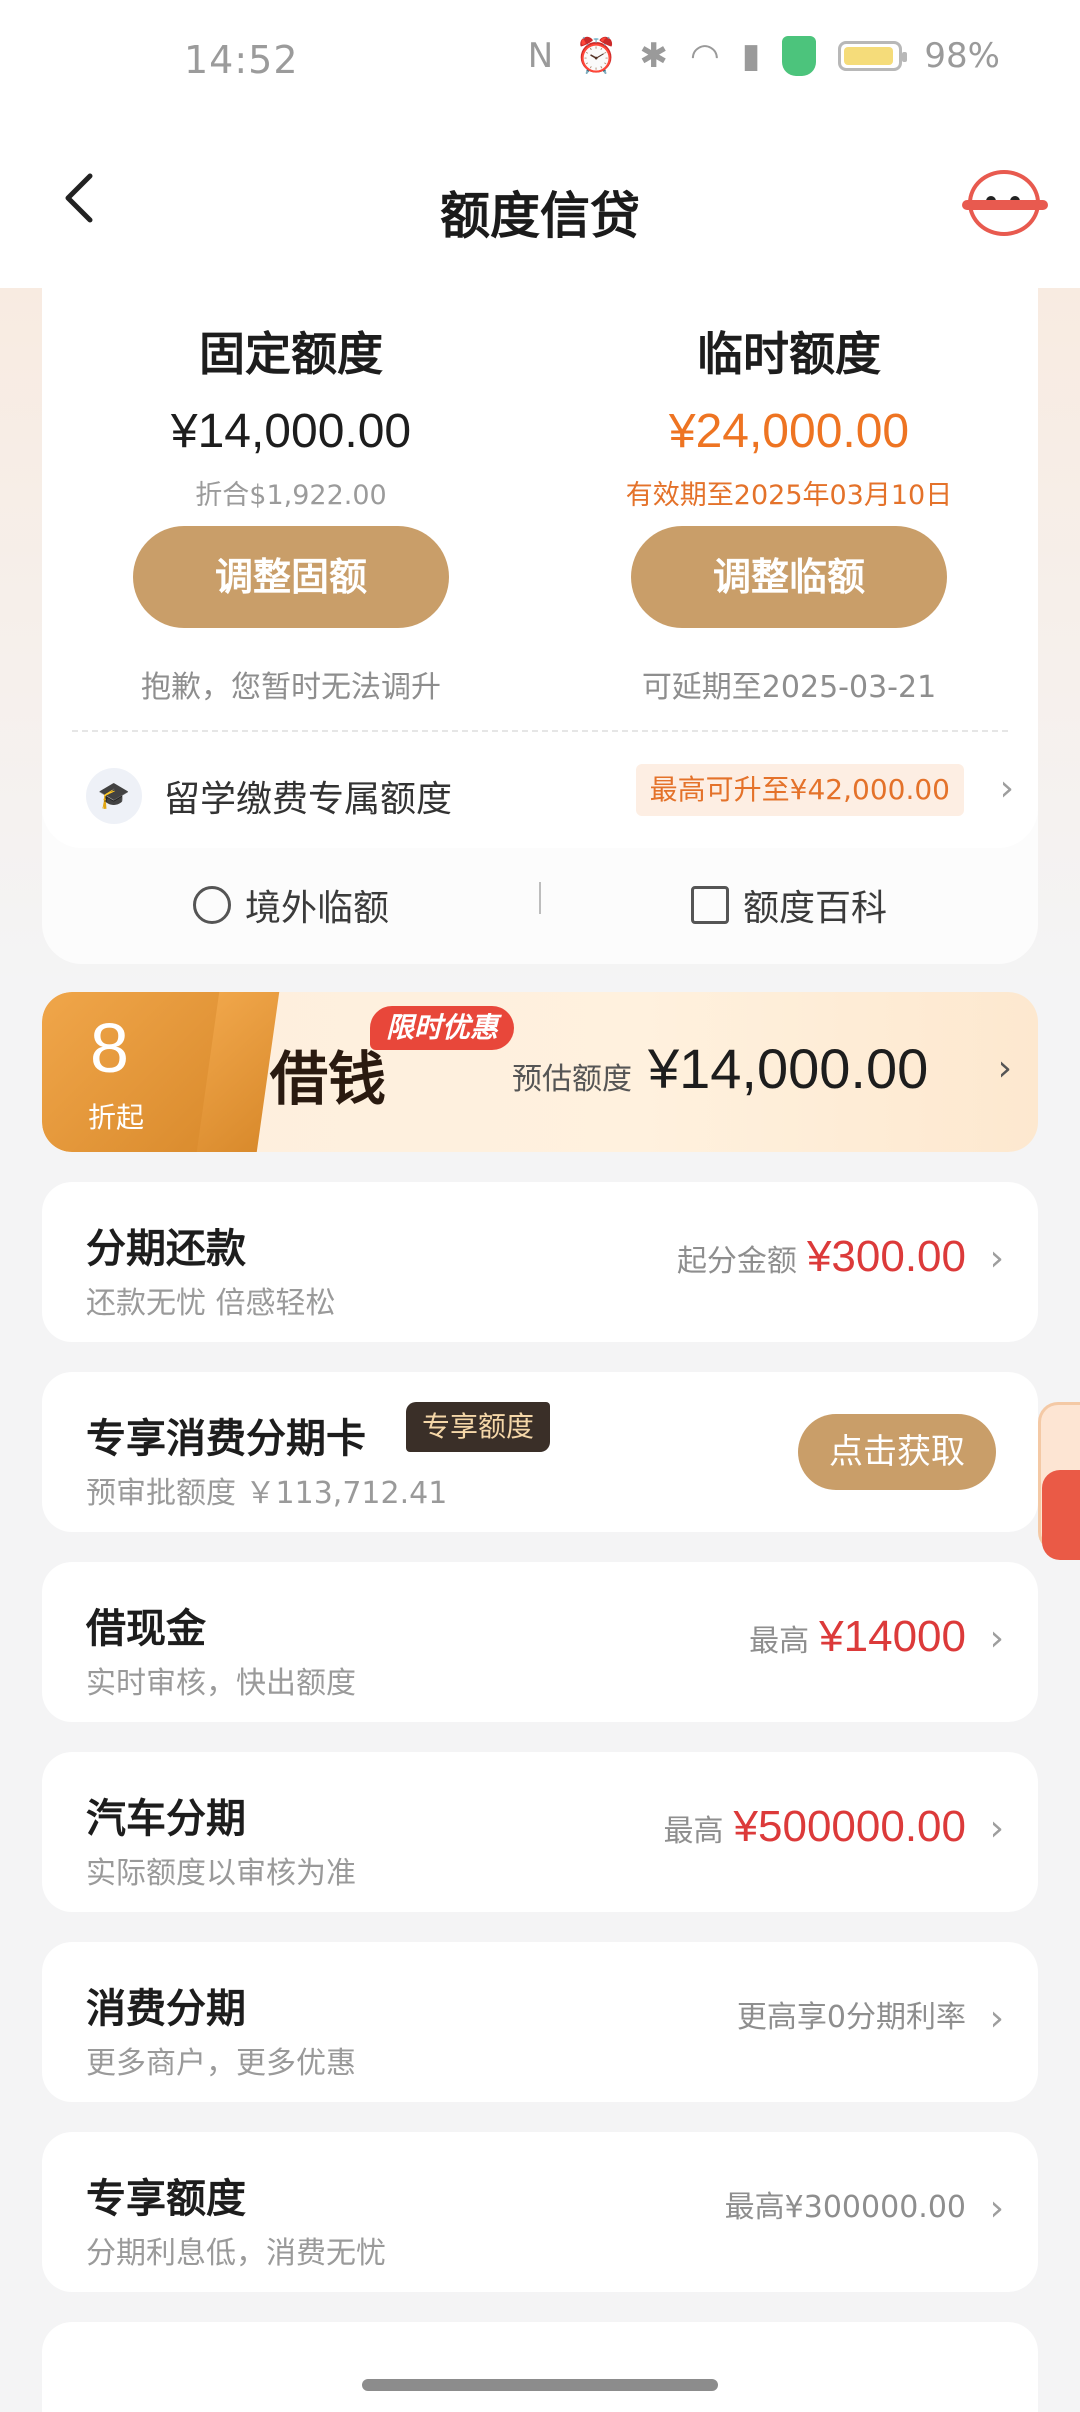 The height and width of the screenshot is (2412, 1080). I want to click on signal-icon: ▮, so click(751, 56).